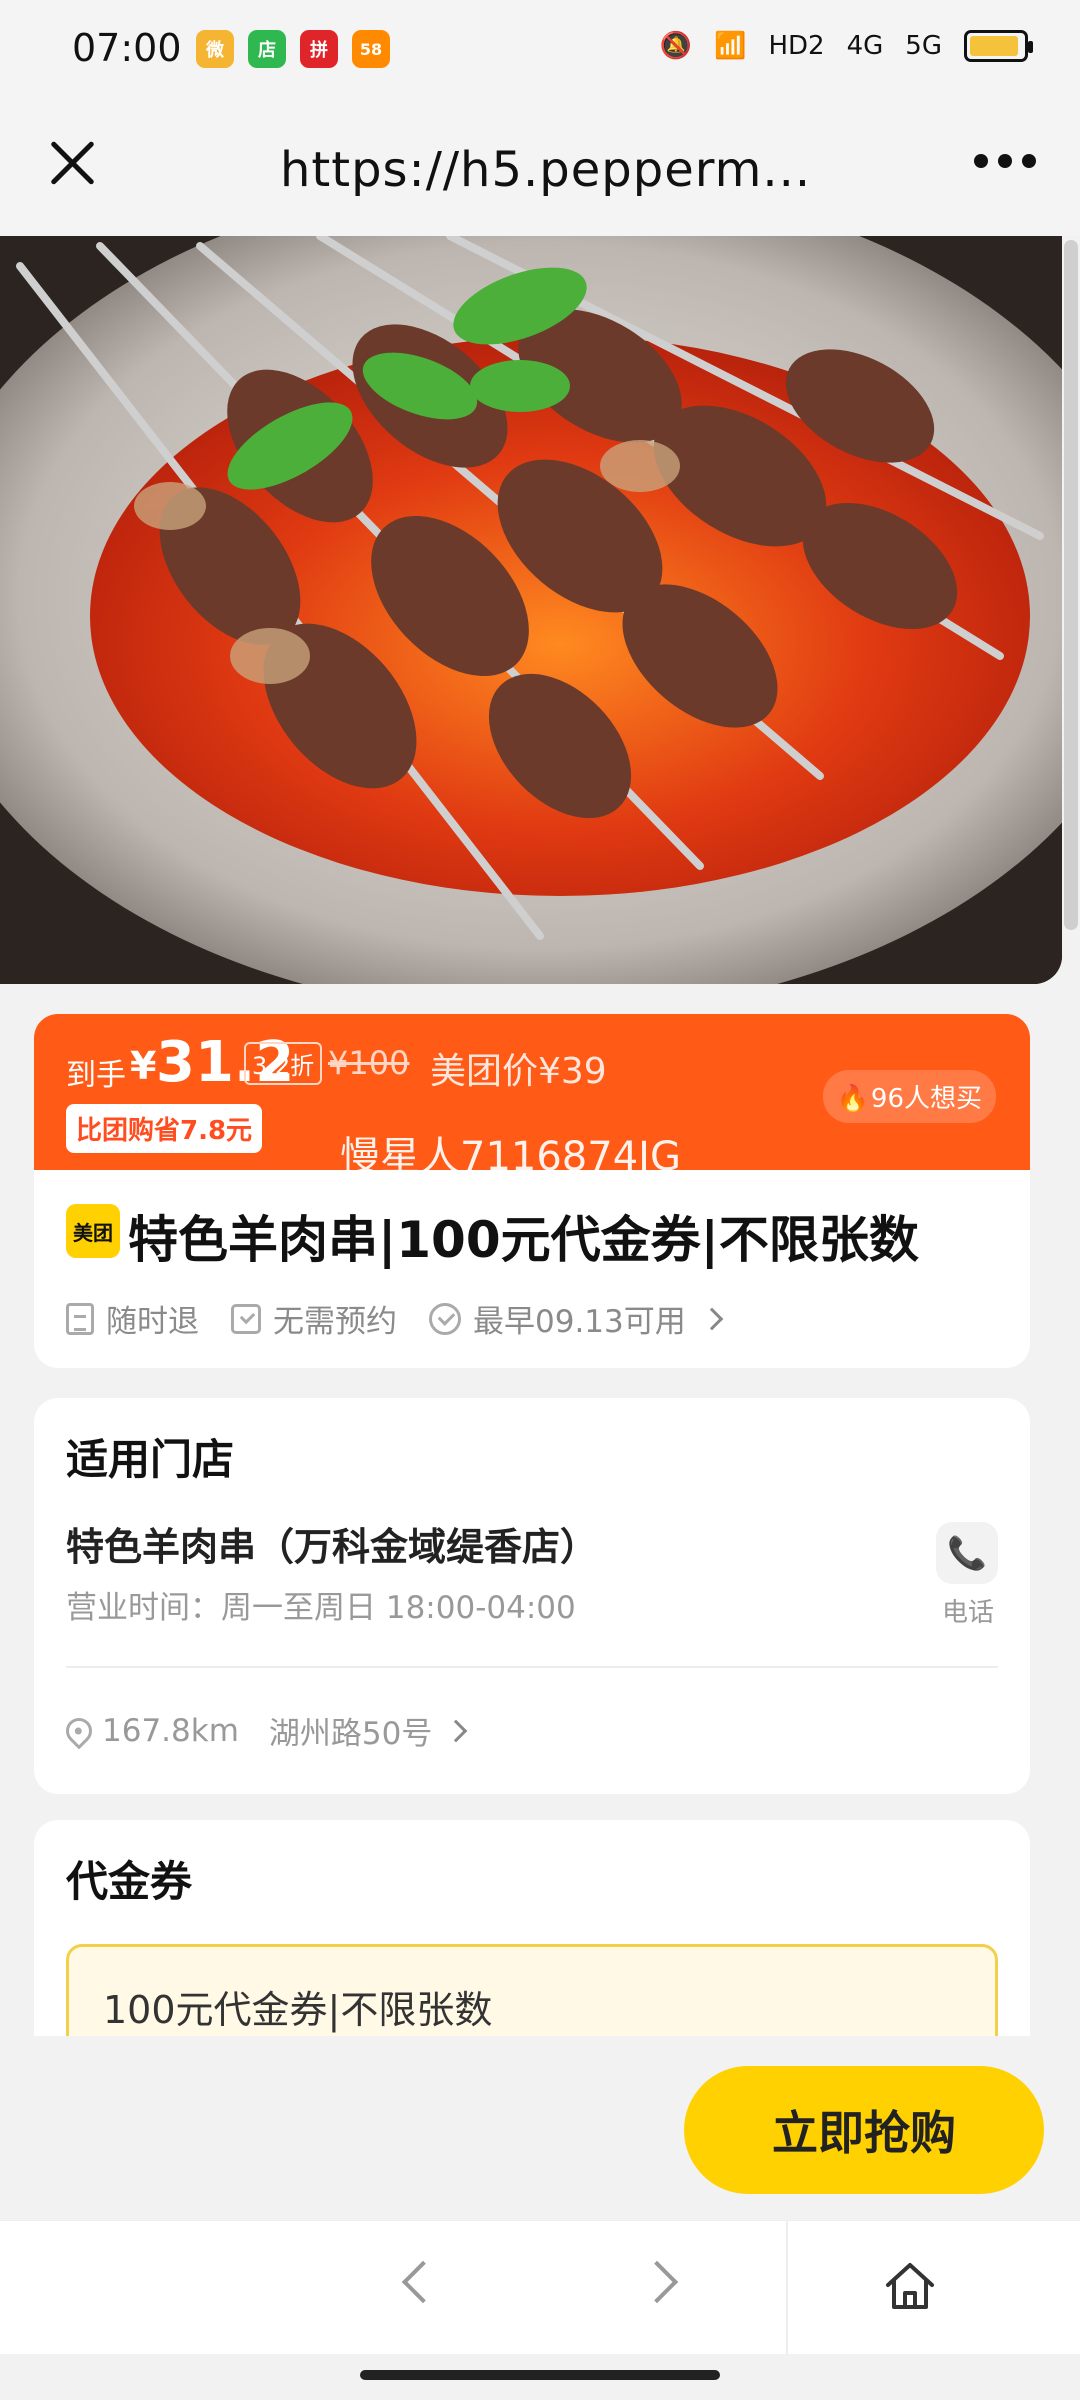  I want to click on wifi-icon: 📶, so click(730, 46).